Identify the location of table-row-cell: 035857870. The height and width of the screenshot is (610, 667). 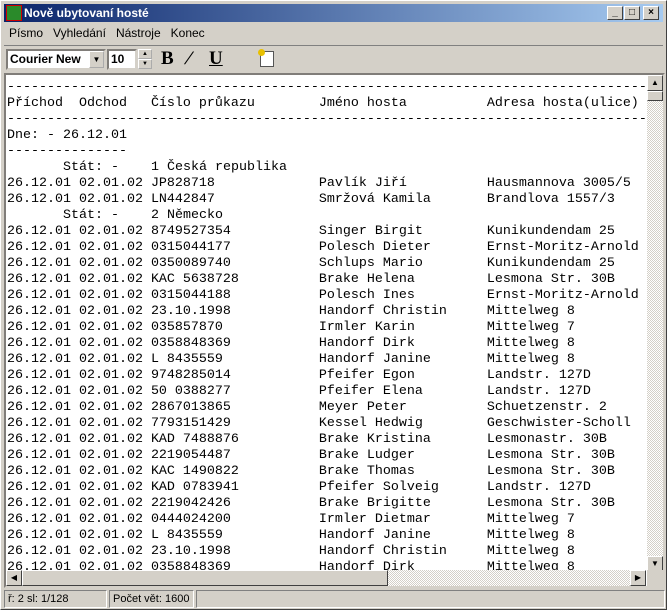
(186, 327).